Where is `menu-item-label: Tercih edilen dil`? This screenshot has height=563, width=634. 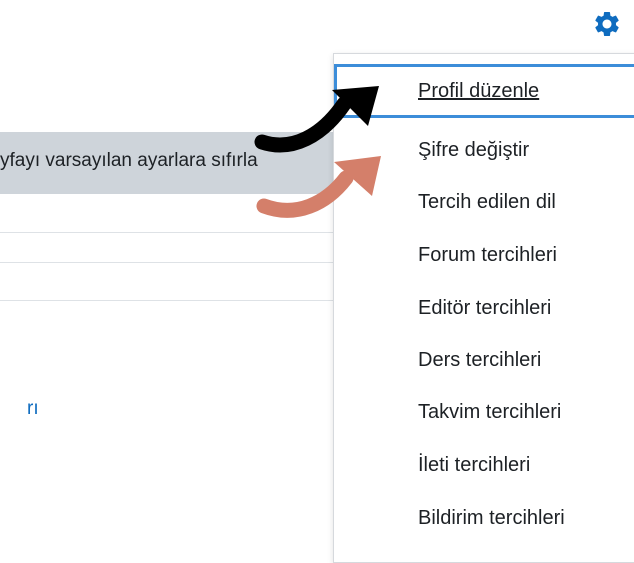 menu-item-label: Tercih edilen dil is located at coordinates (487, 202).